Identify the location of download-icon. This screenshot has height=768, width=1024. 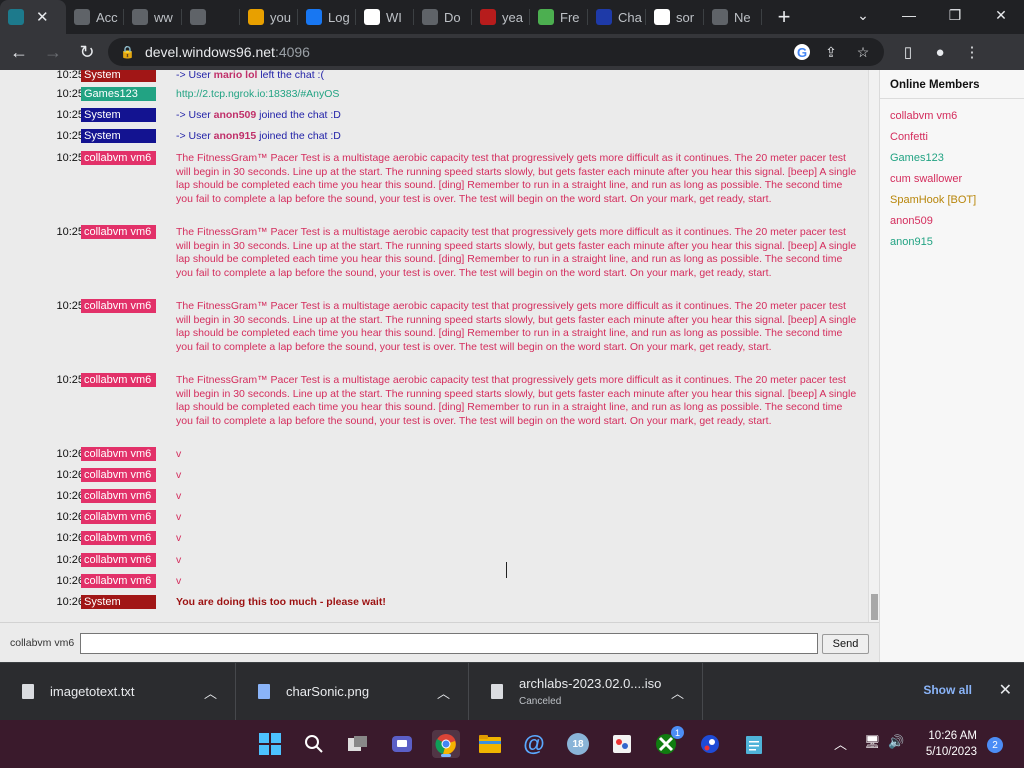
(430, 17).